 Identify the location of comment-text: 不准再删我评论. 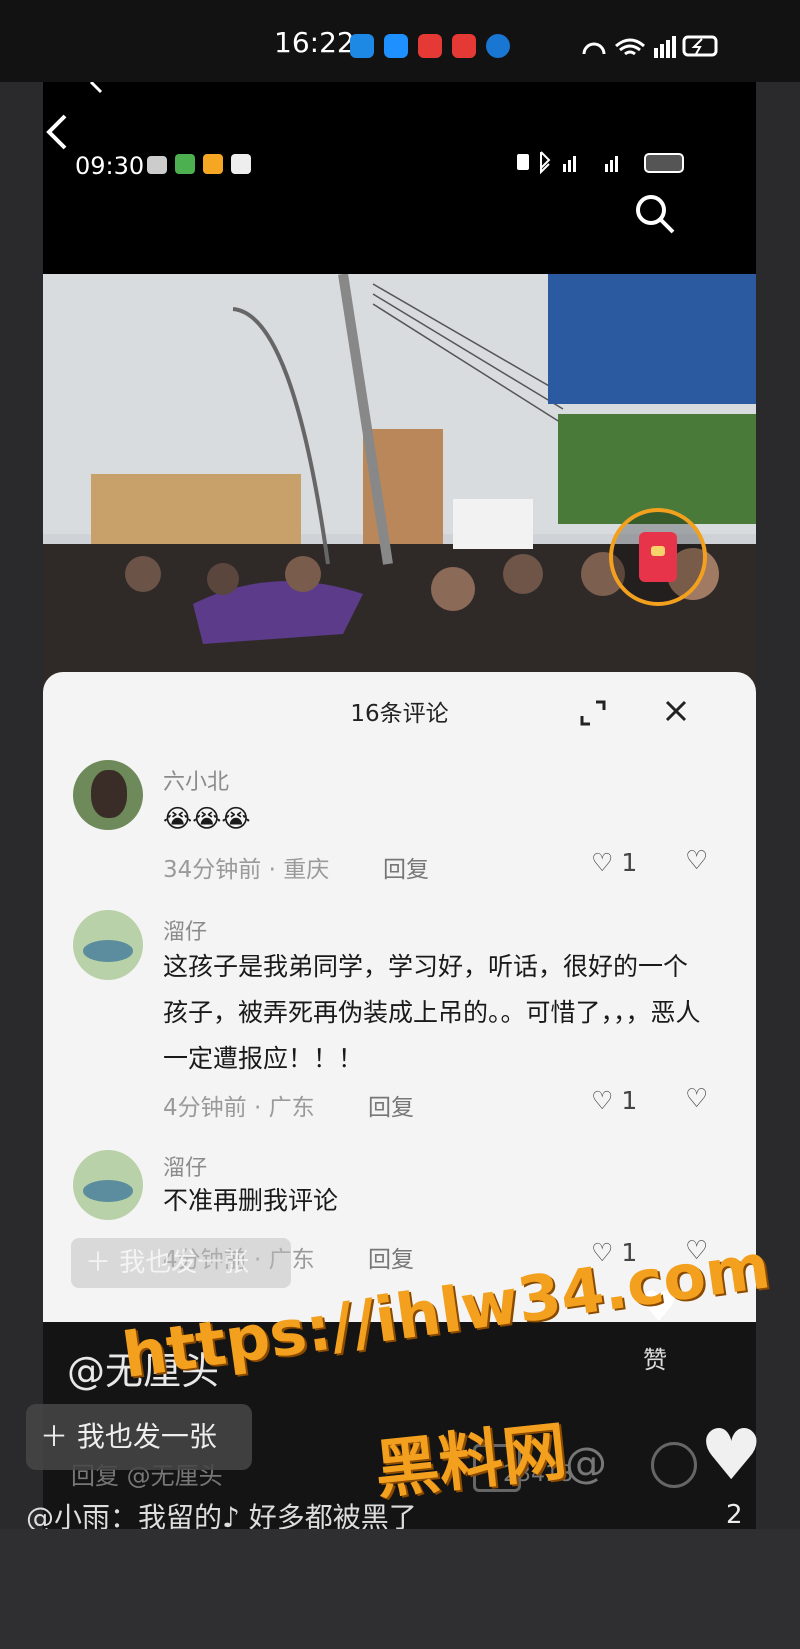
(251, 1200).